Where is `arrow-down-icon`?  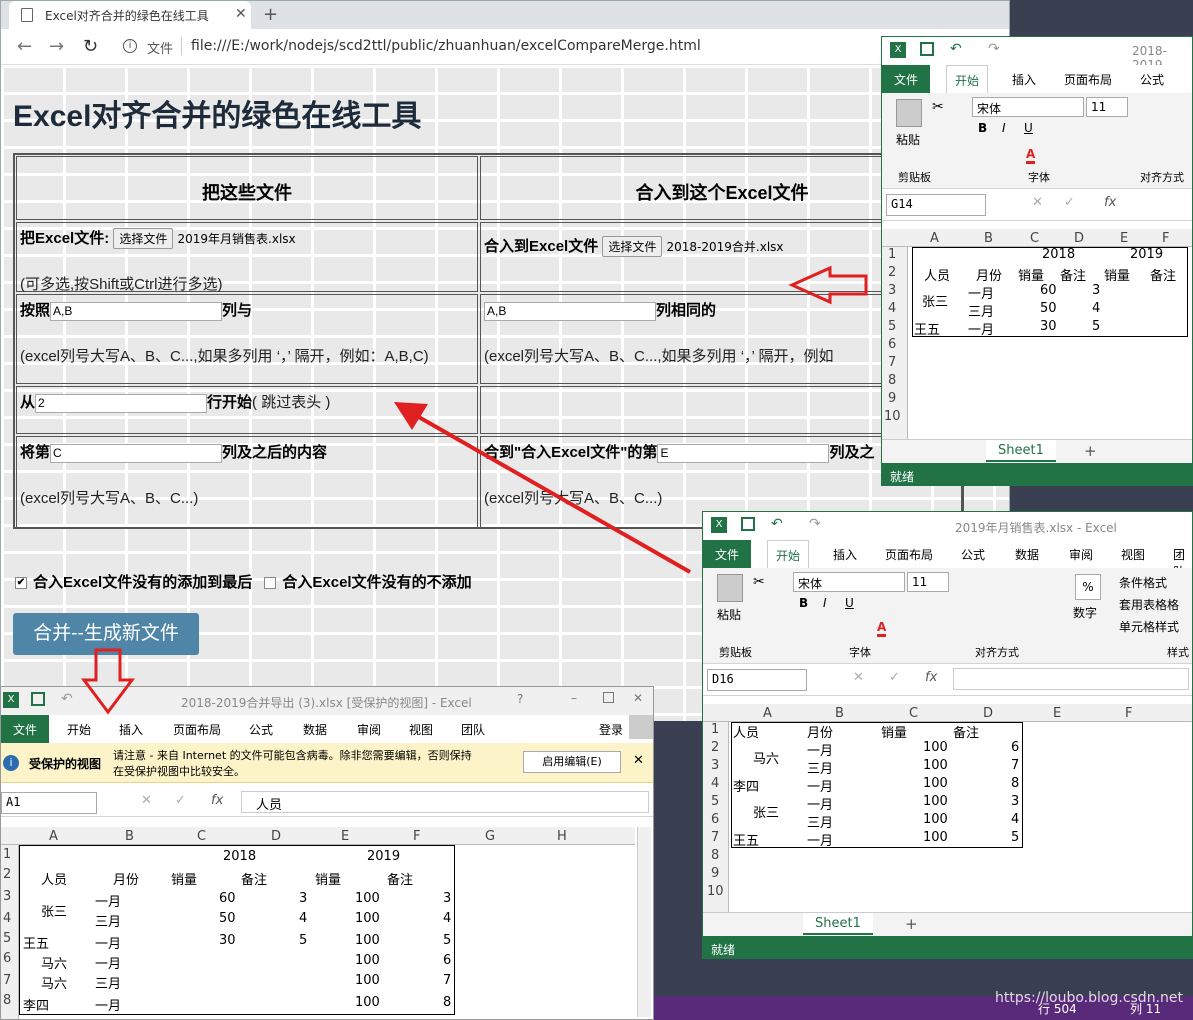
arrow-down-icon is located at coordinates (108, 681).